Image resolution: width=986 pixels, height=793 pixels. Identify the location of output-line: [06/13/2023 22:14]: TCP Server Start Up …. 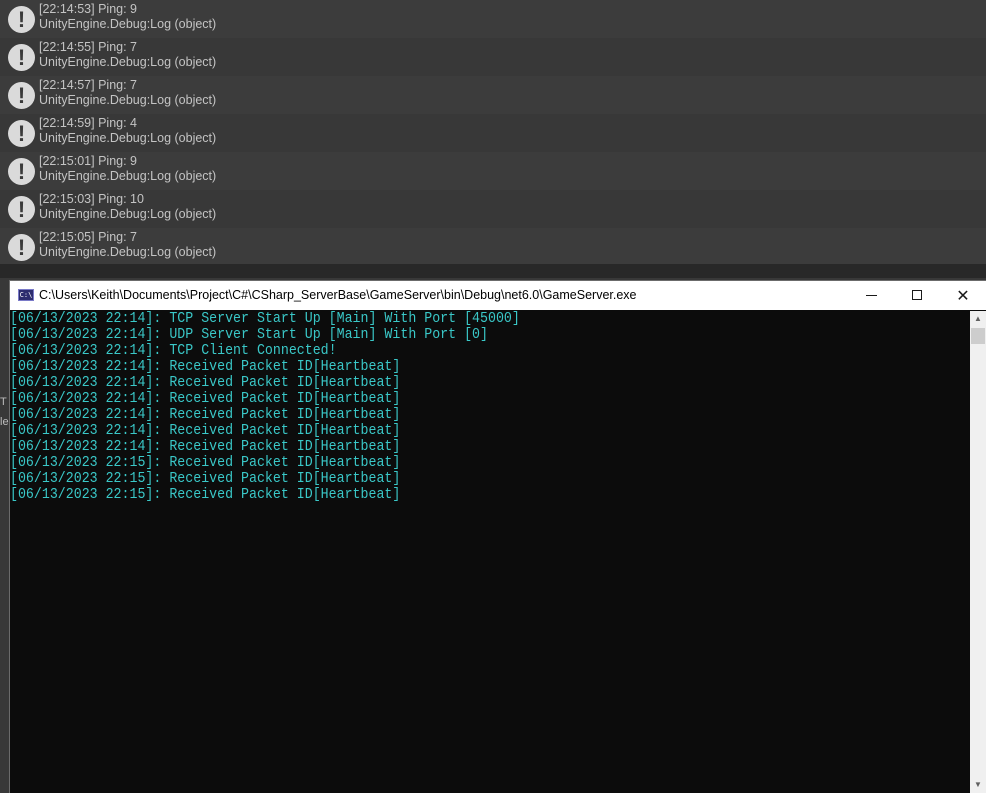
(265, 318).